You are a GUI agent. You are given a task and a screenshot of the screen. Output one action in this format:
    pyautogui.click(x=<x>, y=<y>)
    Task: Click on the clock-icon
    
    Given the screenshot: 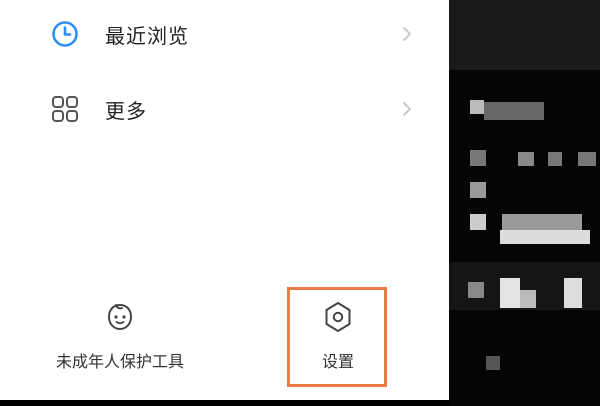 What is the action you would take?
    pyautogui.click(x=65, y=34)
    